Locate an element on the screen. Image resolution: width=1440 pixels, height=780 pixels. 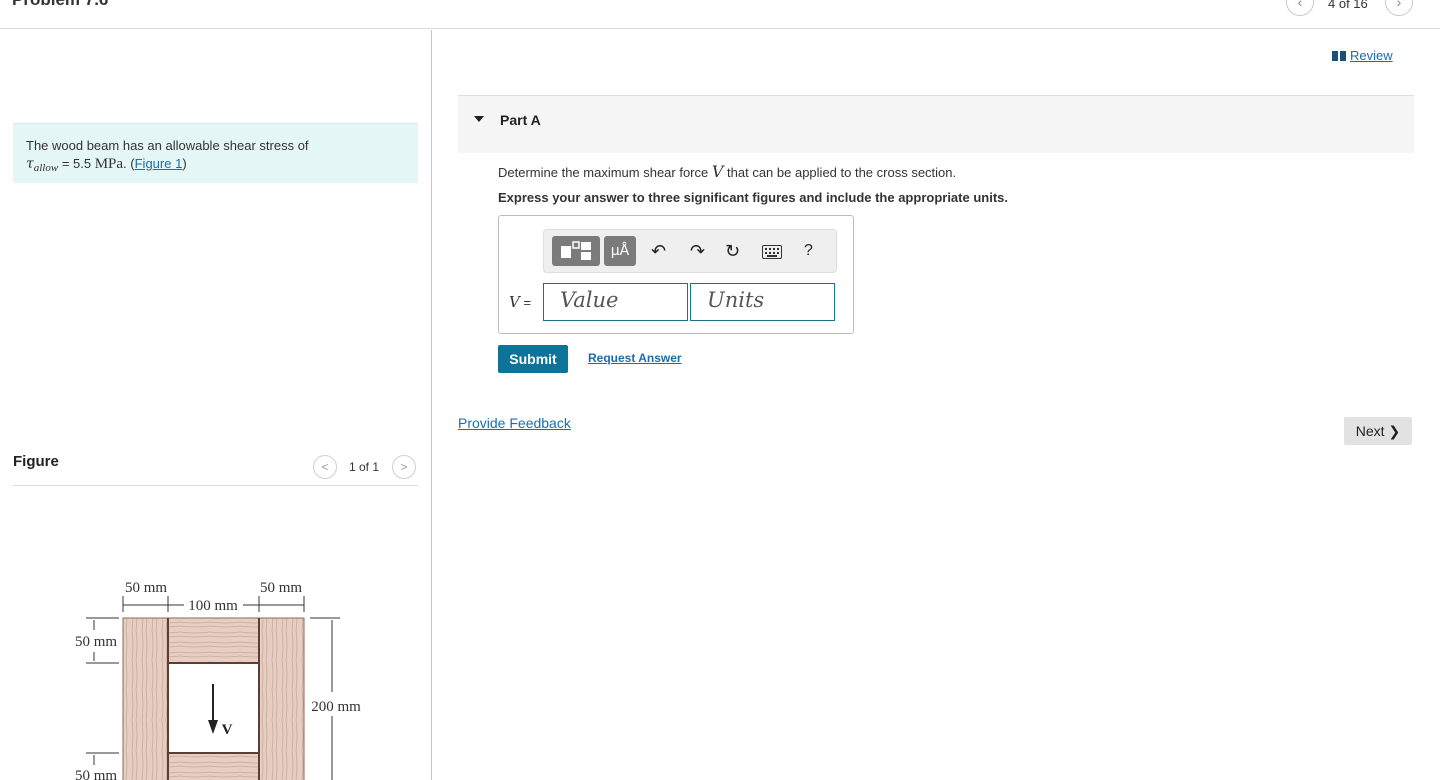
figure-link: Figure 1 is located at coordinates (159, 163).